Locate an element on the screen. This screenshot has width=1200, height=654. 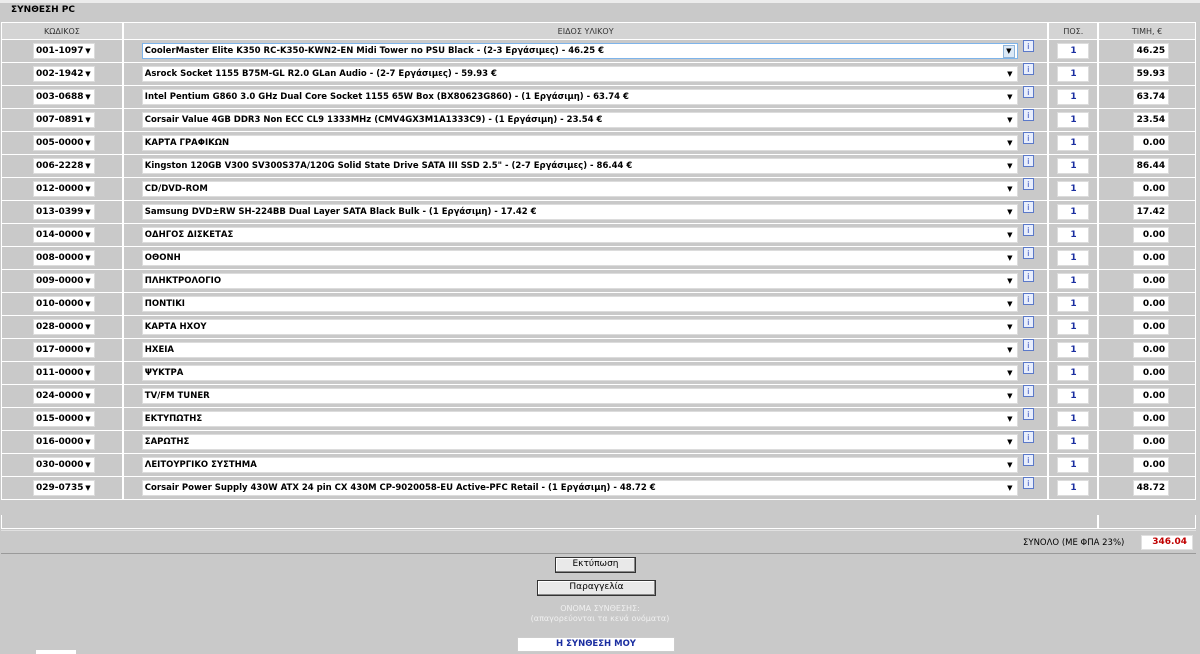
description-select: ΟΘΟΝΗ ▼ is located at coordinates (579, 258).